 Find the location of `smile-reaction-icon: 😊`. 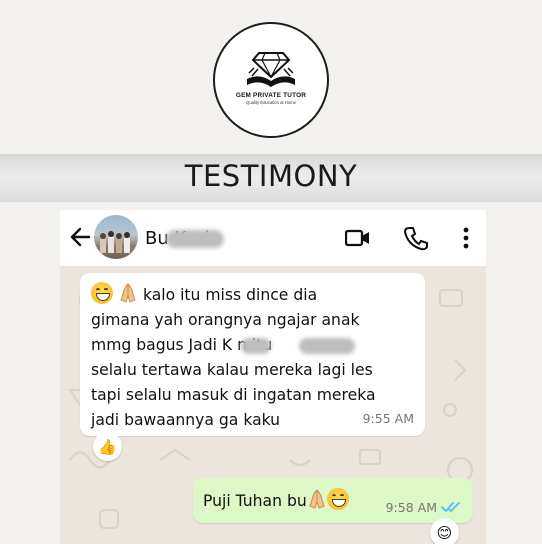

smile-reaction-icon: 😊 is located at coordinates (444, 531).